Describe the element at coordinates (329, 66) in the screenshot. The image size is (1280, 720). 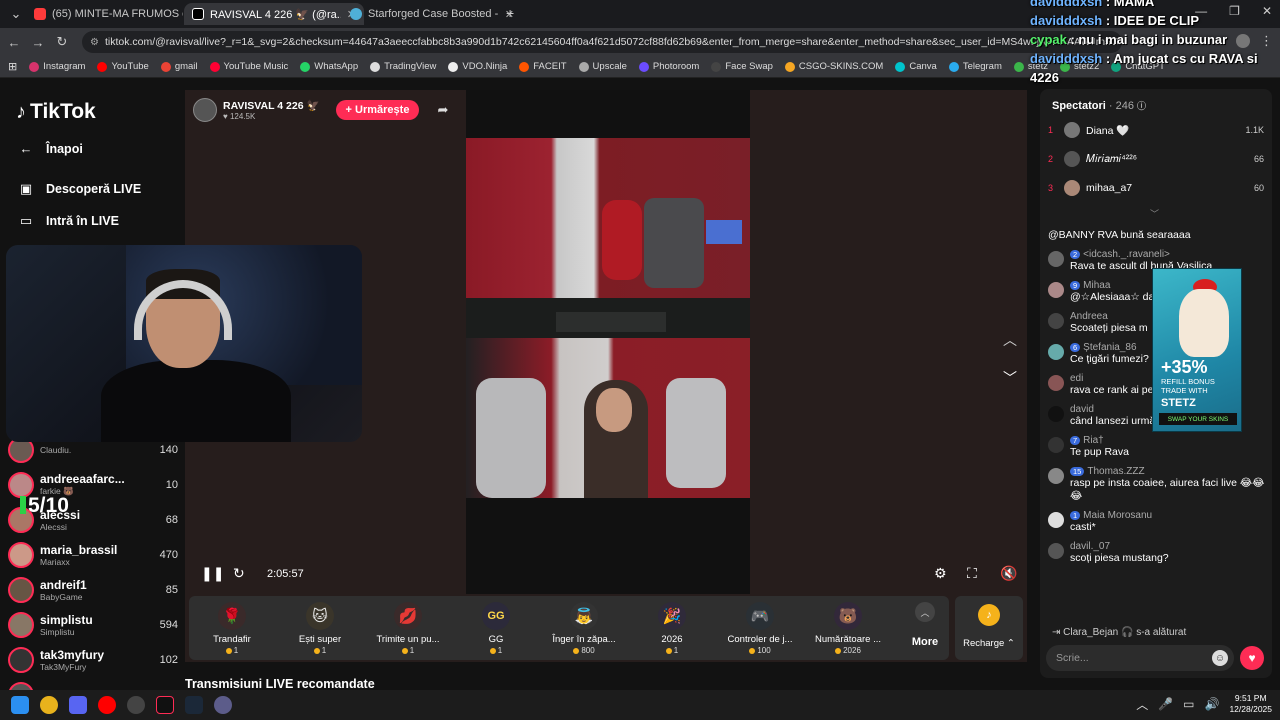
I see `bookmark-whatsapp: WhatsApp` at that location.